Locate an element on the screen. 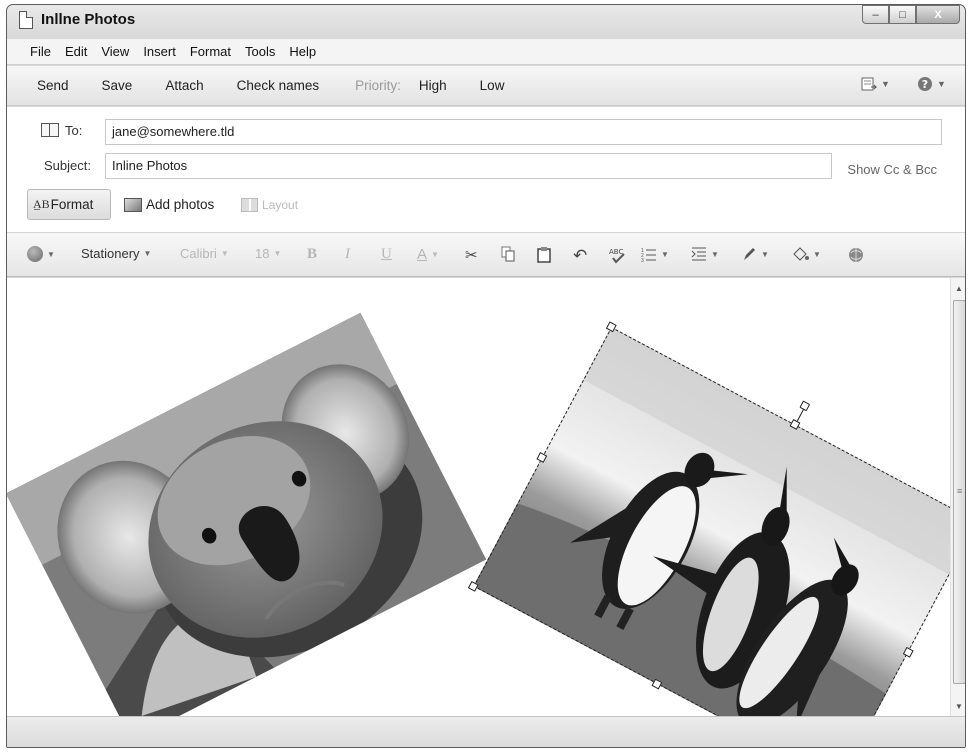 This screenshot has width=972, height=752. spell-check-icon: ABC is located at coordinates (617, 256).